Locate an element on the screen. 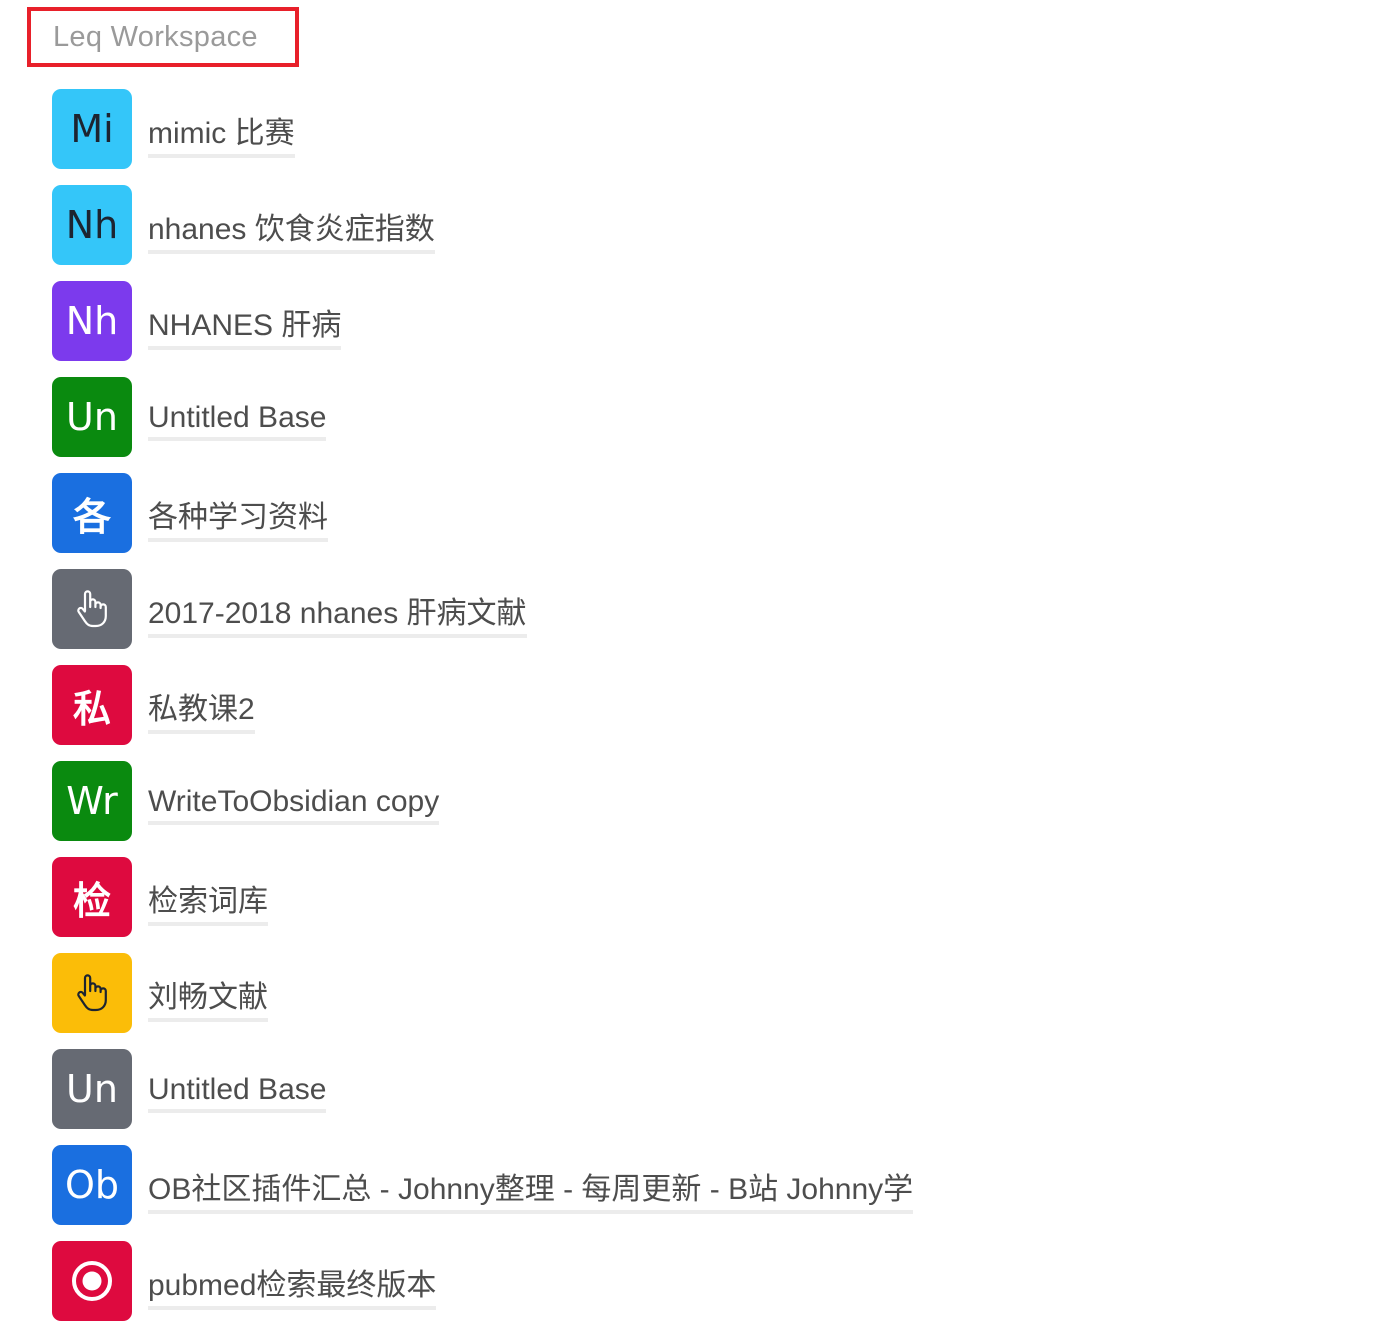  base-icon: Wr is located at coordinates (92, 801).